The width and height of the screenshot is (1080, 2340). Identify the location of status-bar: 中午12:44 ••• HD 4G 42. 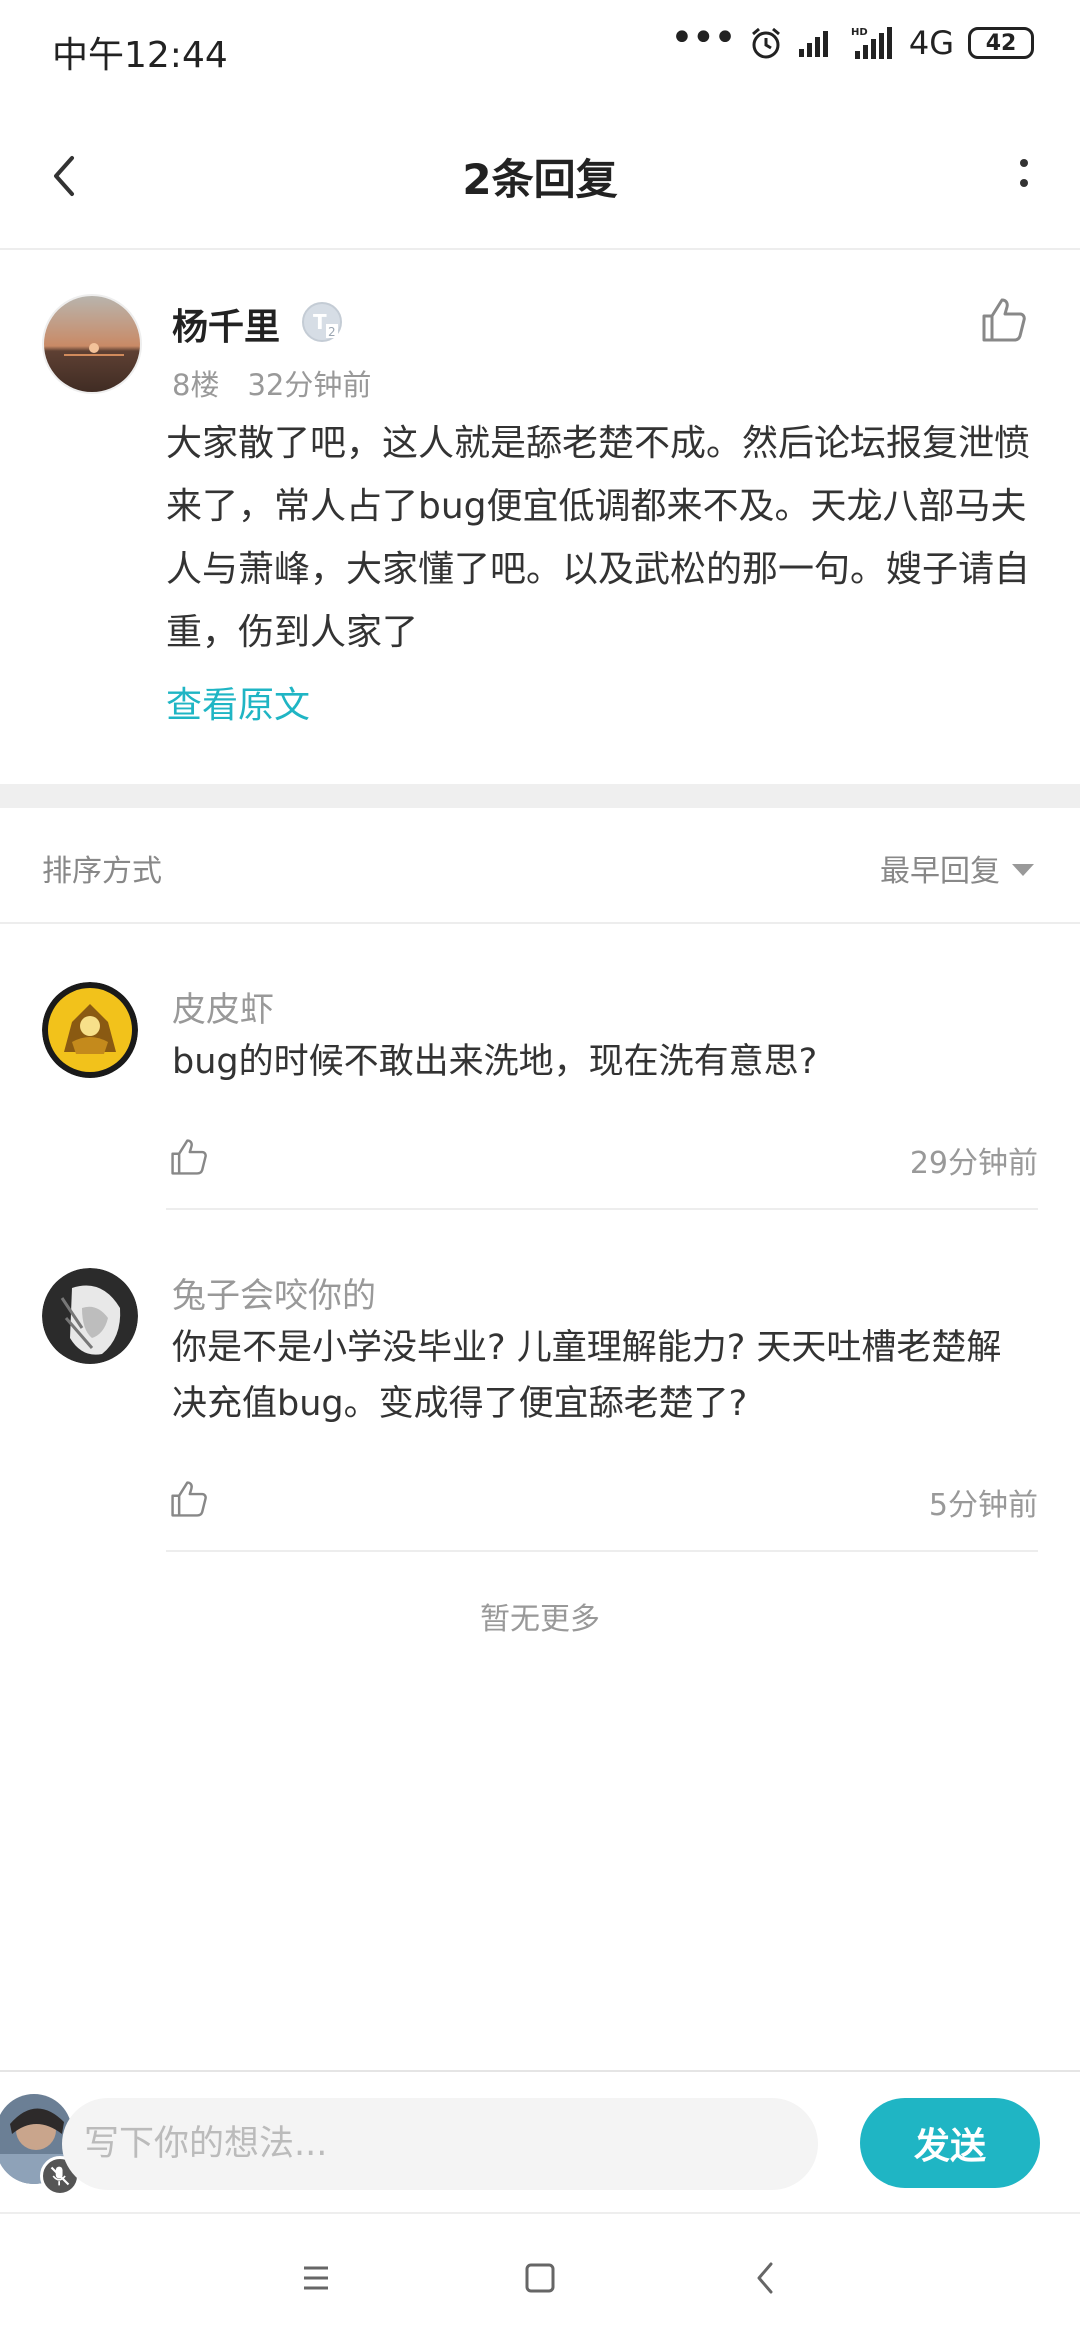
(540, 50).